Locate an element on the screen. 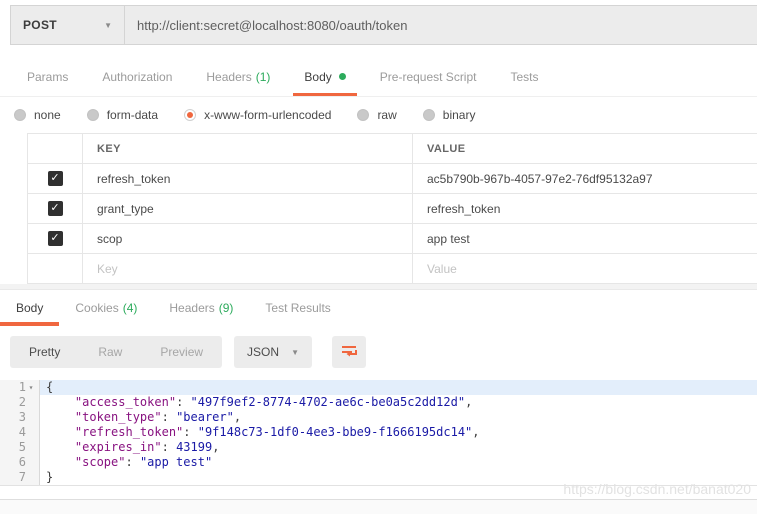 Image resolution: width=757 pixels, height=514 pixels. key-cell: refresh_token is located at coordinates (248, 178).